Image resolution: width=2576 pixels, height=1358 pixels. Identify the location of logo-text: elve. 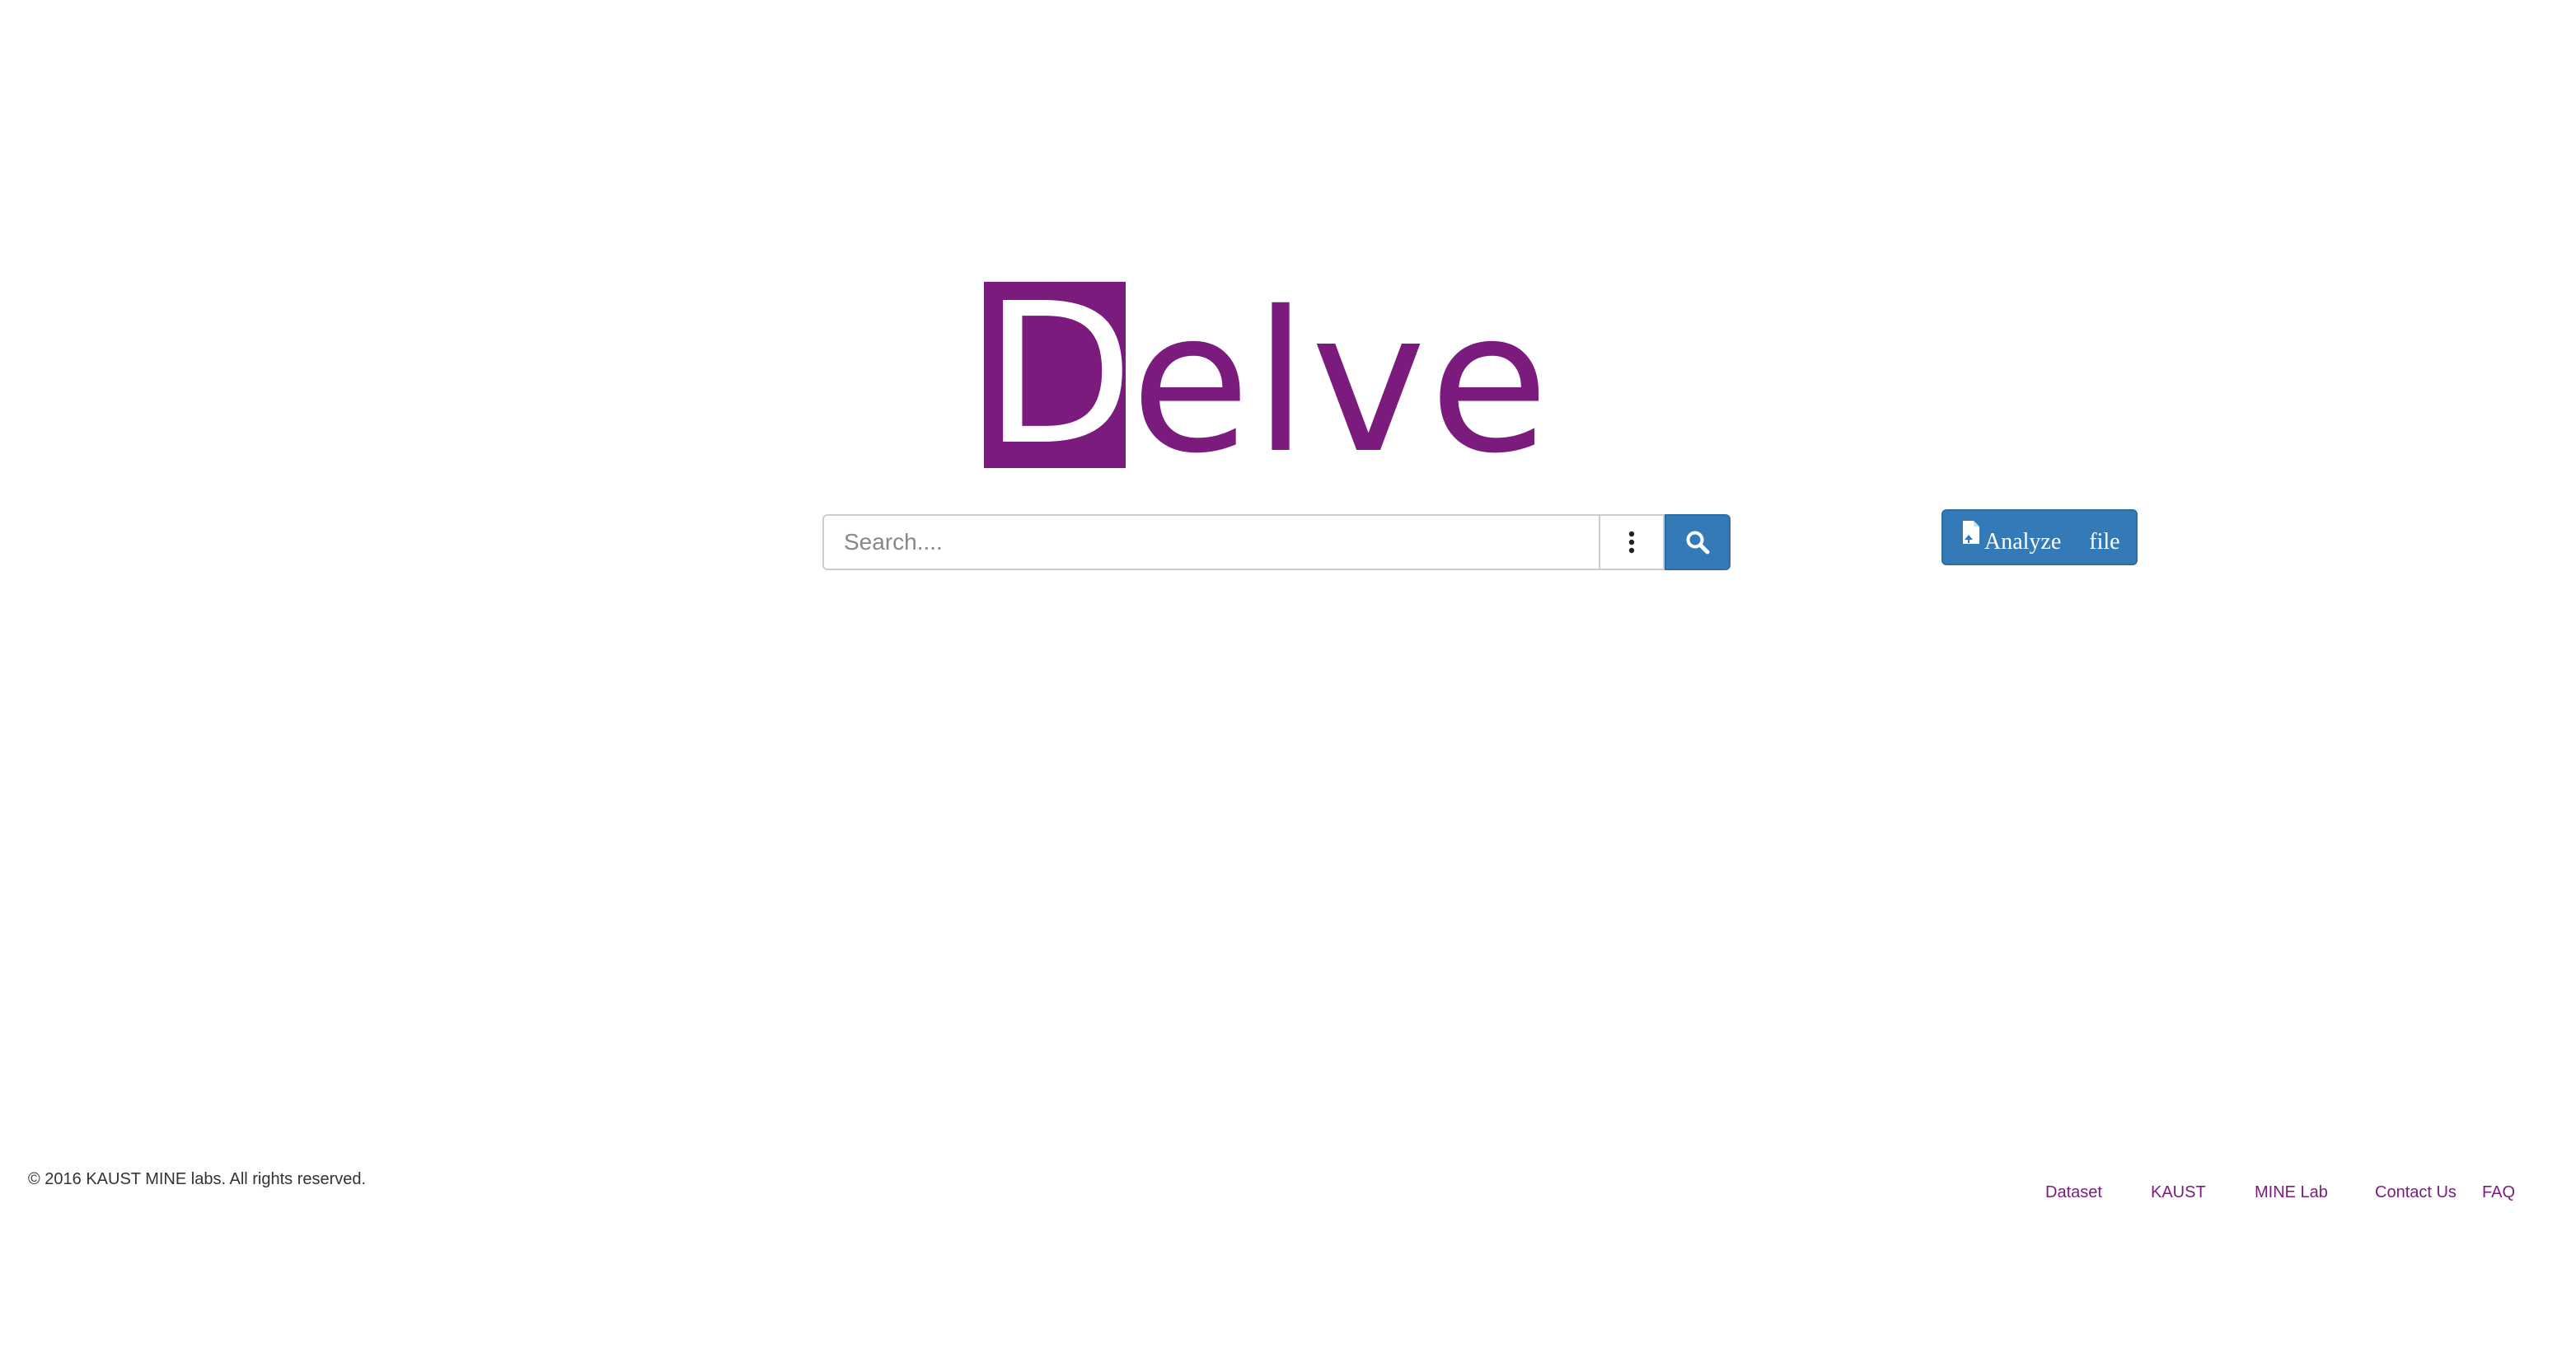
(1342, 383).